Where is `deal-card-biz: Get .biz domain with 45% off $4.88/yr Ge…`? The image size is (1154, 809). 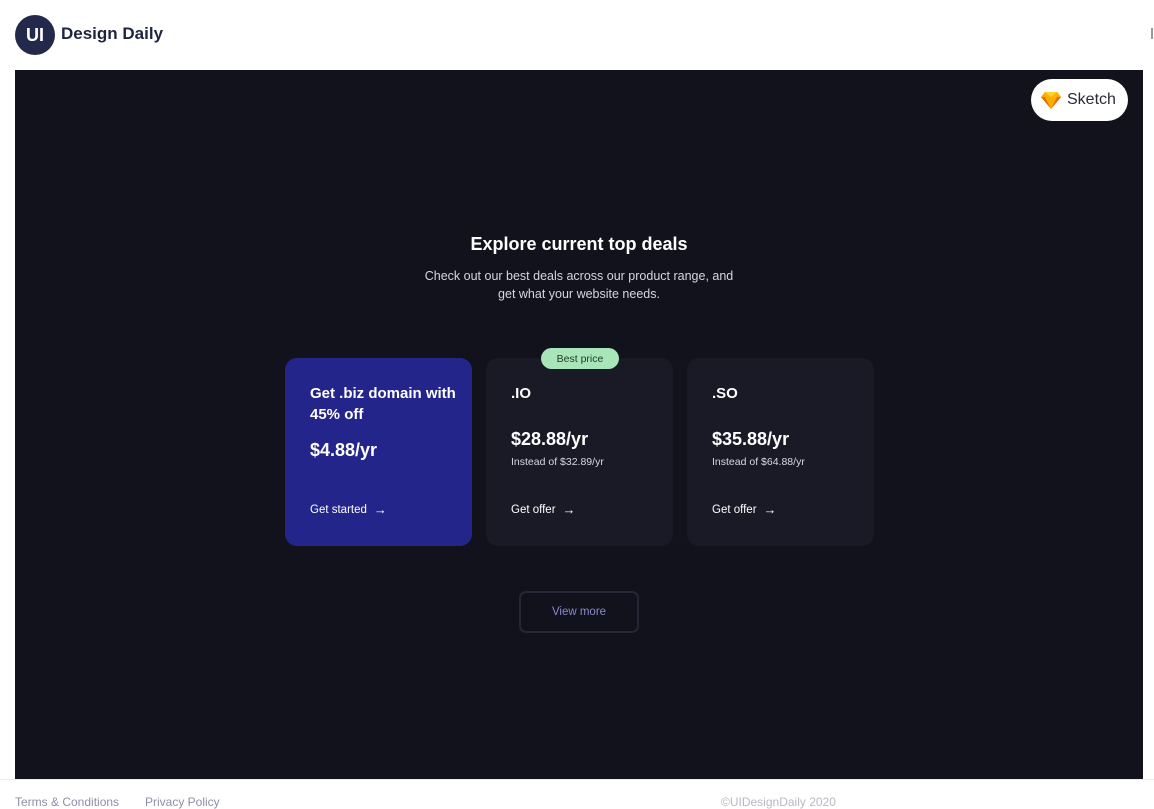
deal-card-biz: Get .biz domain with 45% off $4.88/yr Ge… is located at coordinates (378, 452).